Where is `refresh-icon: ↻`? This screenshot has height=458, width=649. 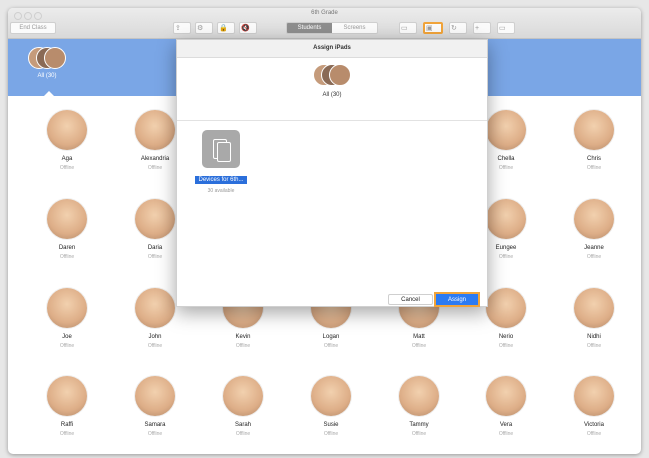 refresh-icon: ↻ is located at coordinates (454, 28).